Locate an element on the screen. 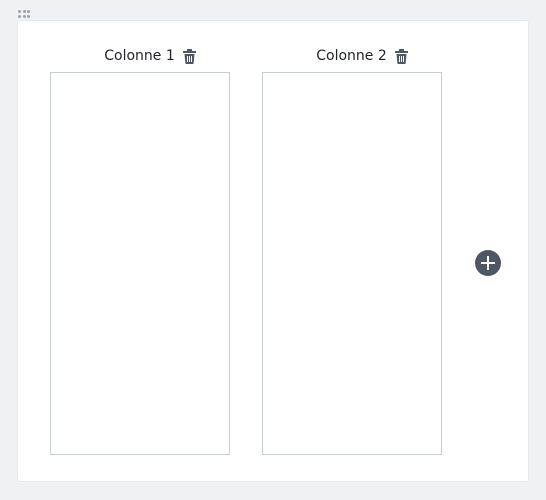 This screenshot has height=500, width=546. plus-icon is located at coordinates (488, 263).